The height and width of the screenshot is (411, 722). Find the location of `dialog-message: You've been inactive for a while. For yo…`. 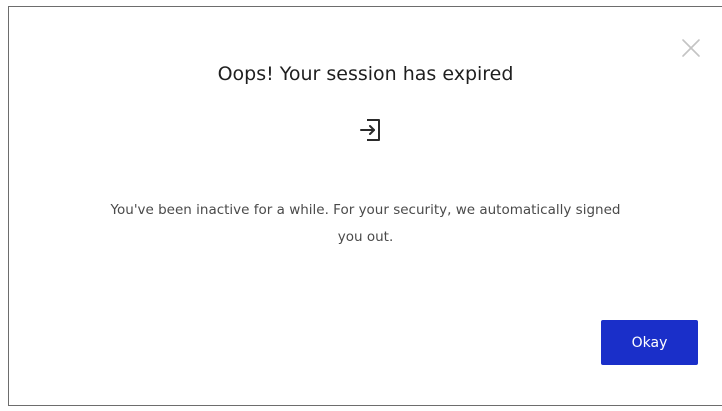

dialog-message: You've been inactive for a while. For yo… is located at coordinates (365, 223).